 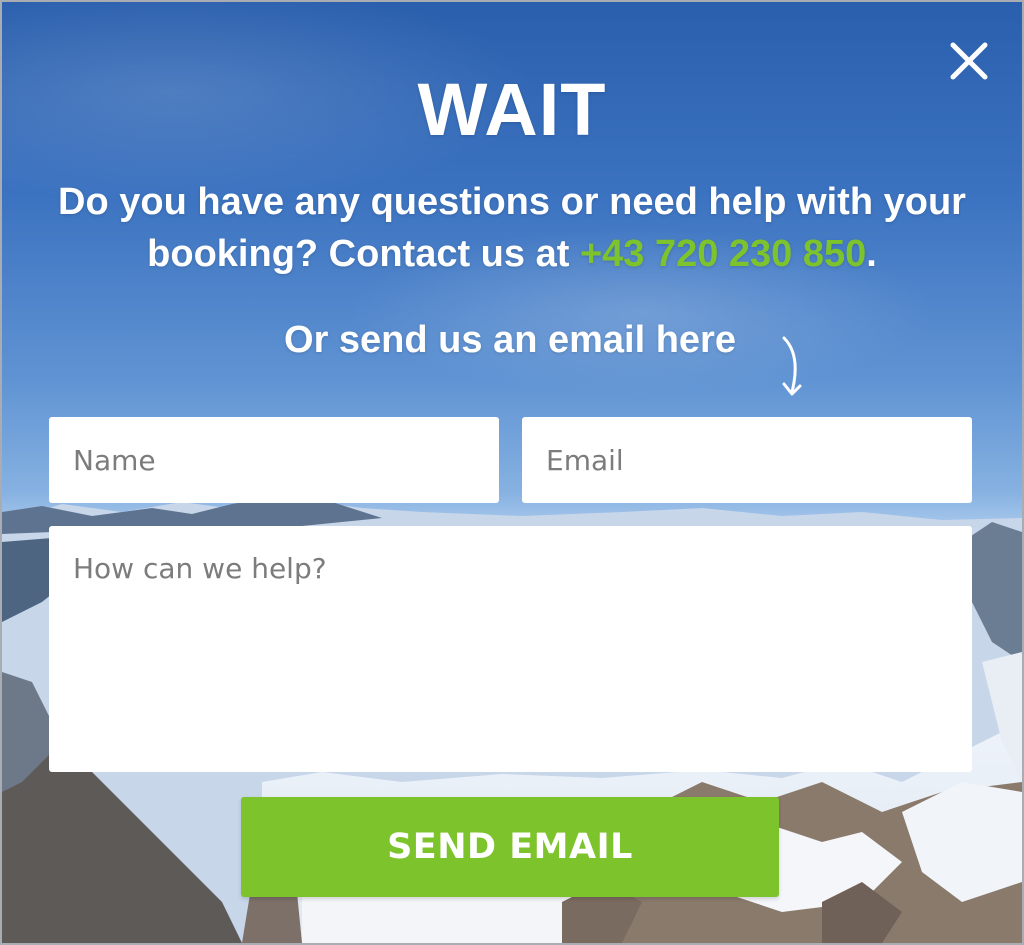 I want to click on email-input, so click(x=747, y=460).